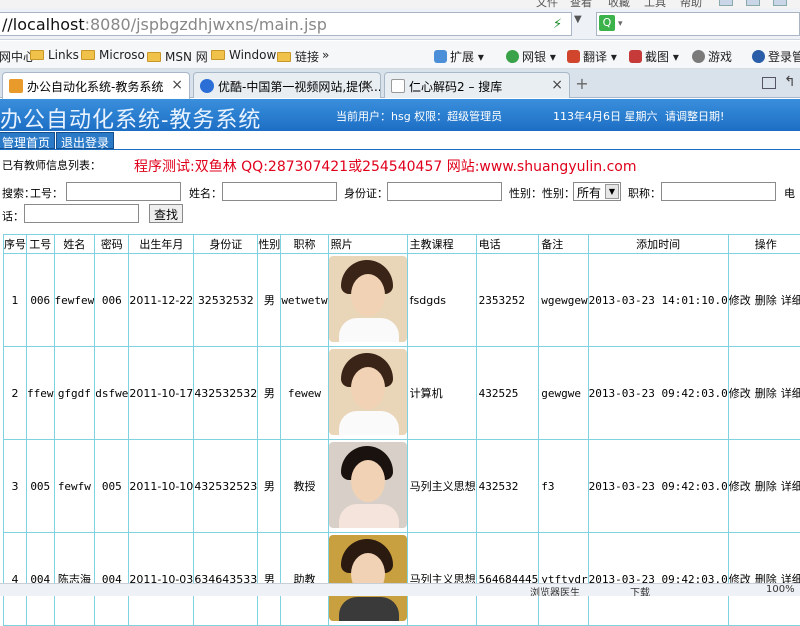 The height and width of the screenshot is (626, 800). Describe the element at coordinates (177, 56) in the screenshot. I see `bookmark-msn: MSN 网` at that location.